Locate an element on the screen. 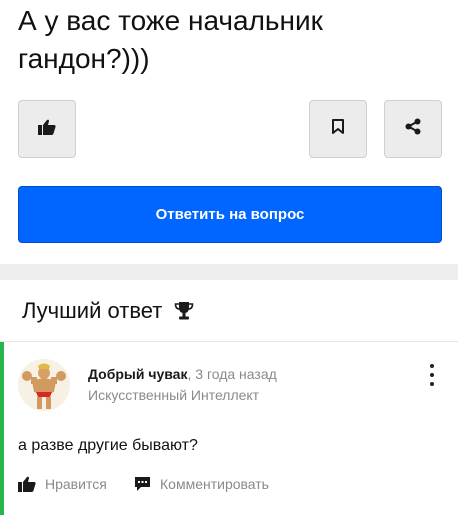 Image resolution: width=458 pixels, height=515 pixels. share-button is located at coordinates (413, 129).